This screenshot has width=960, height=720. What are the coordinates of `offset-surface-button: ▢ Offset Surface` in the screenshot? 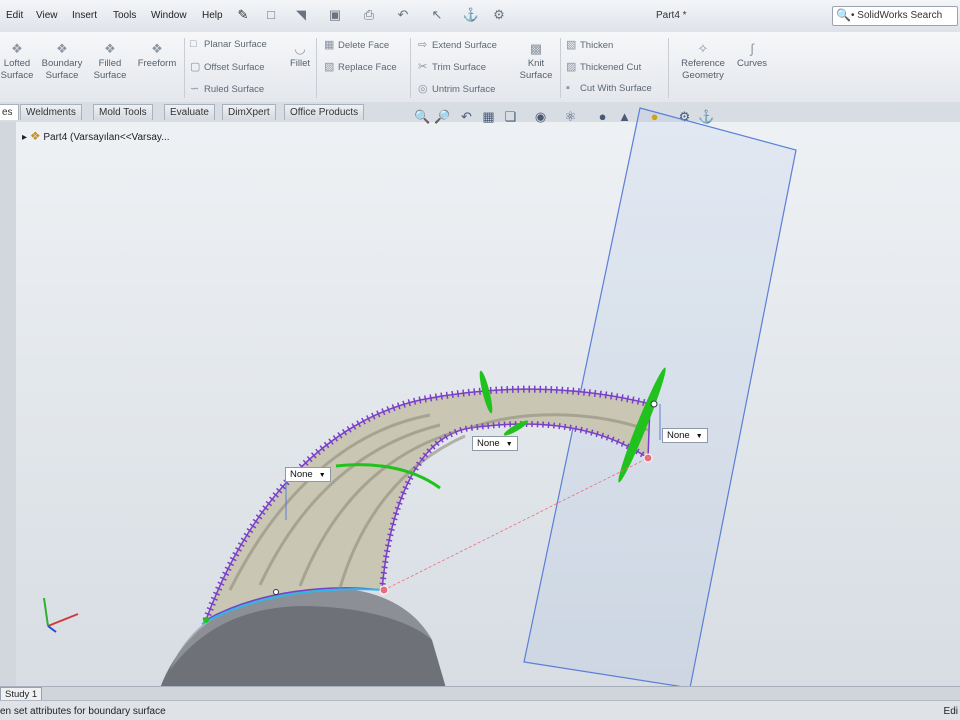 It's located at (227, 66).